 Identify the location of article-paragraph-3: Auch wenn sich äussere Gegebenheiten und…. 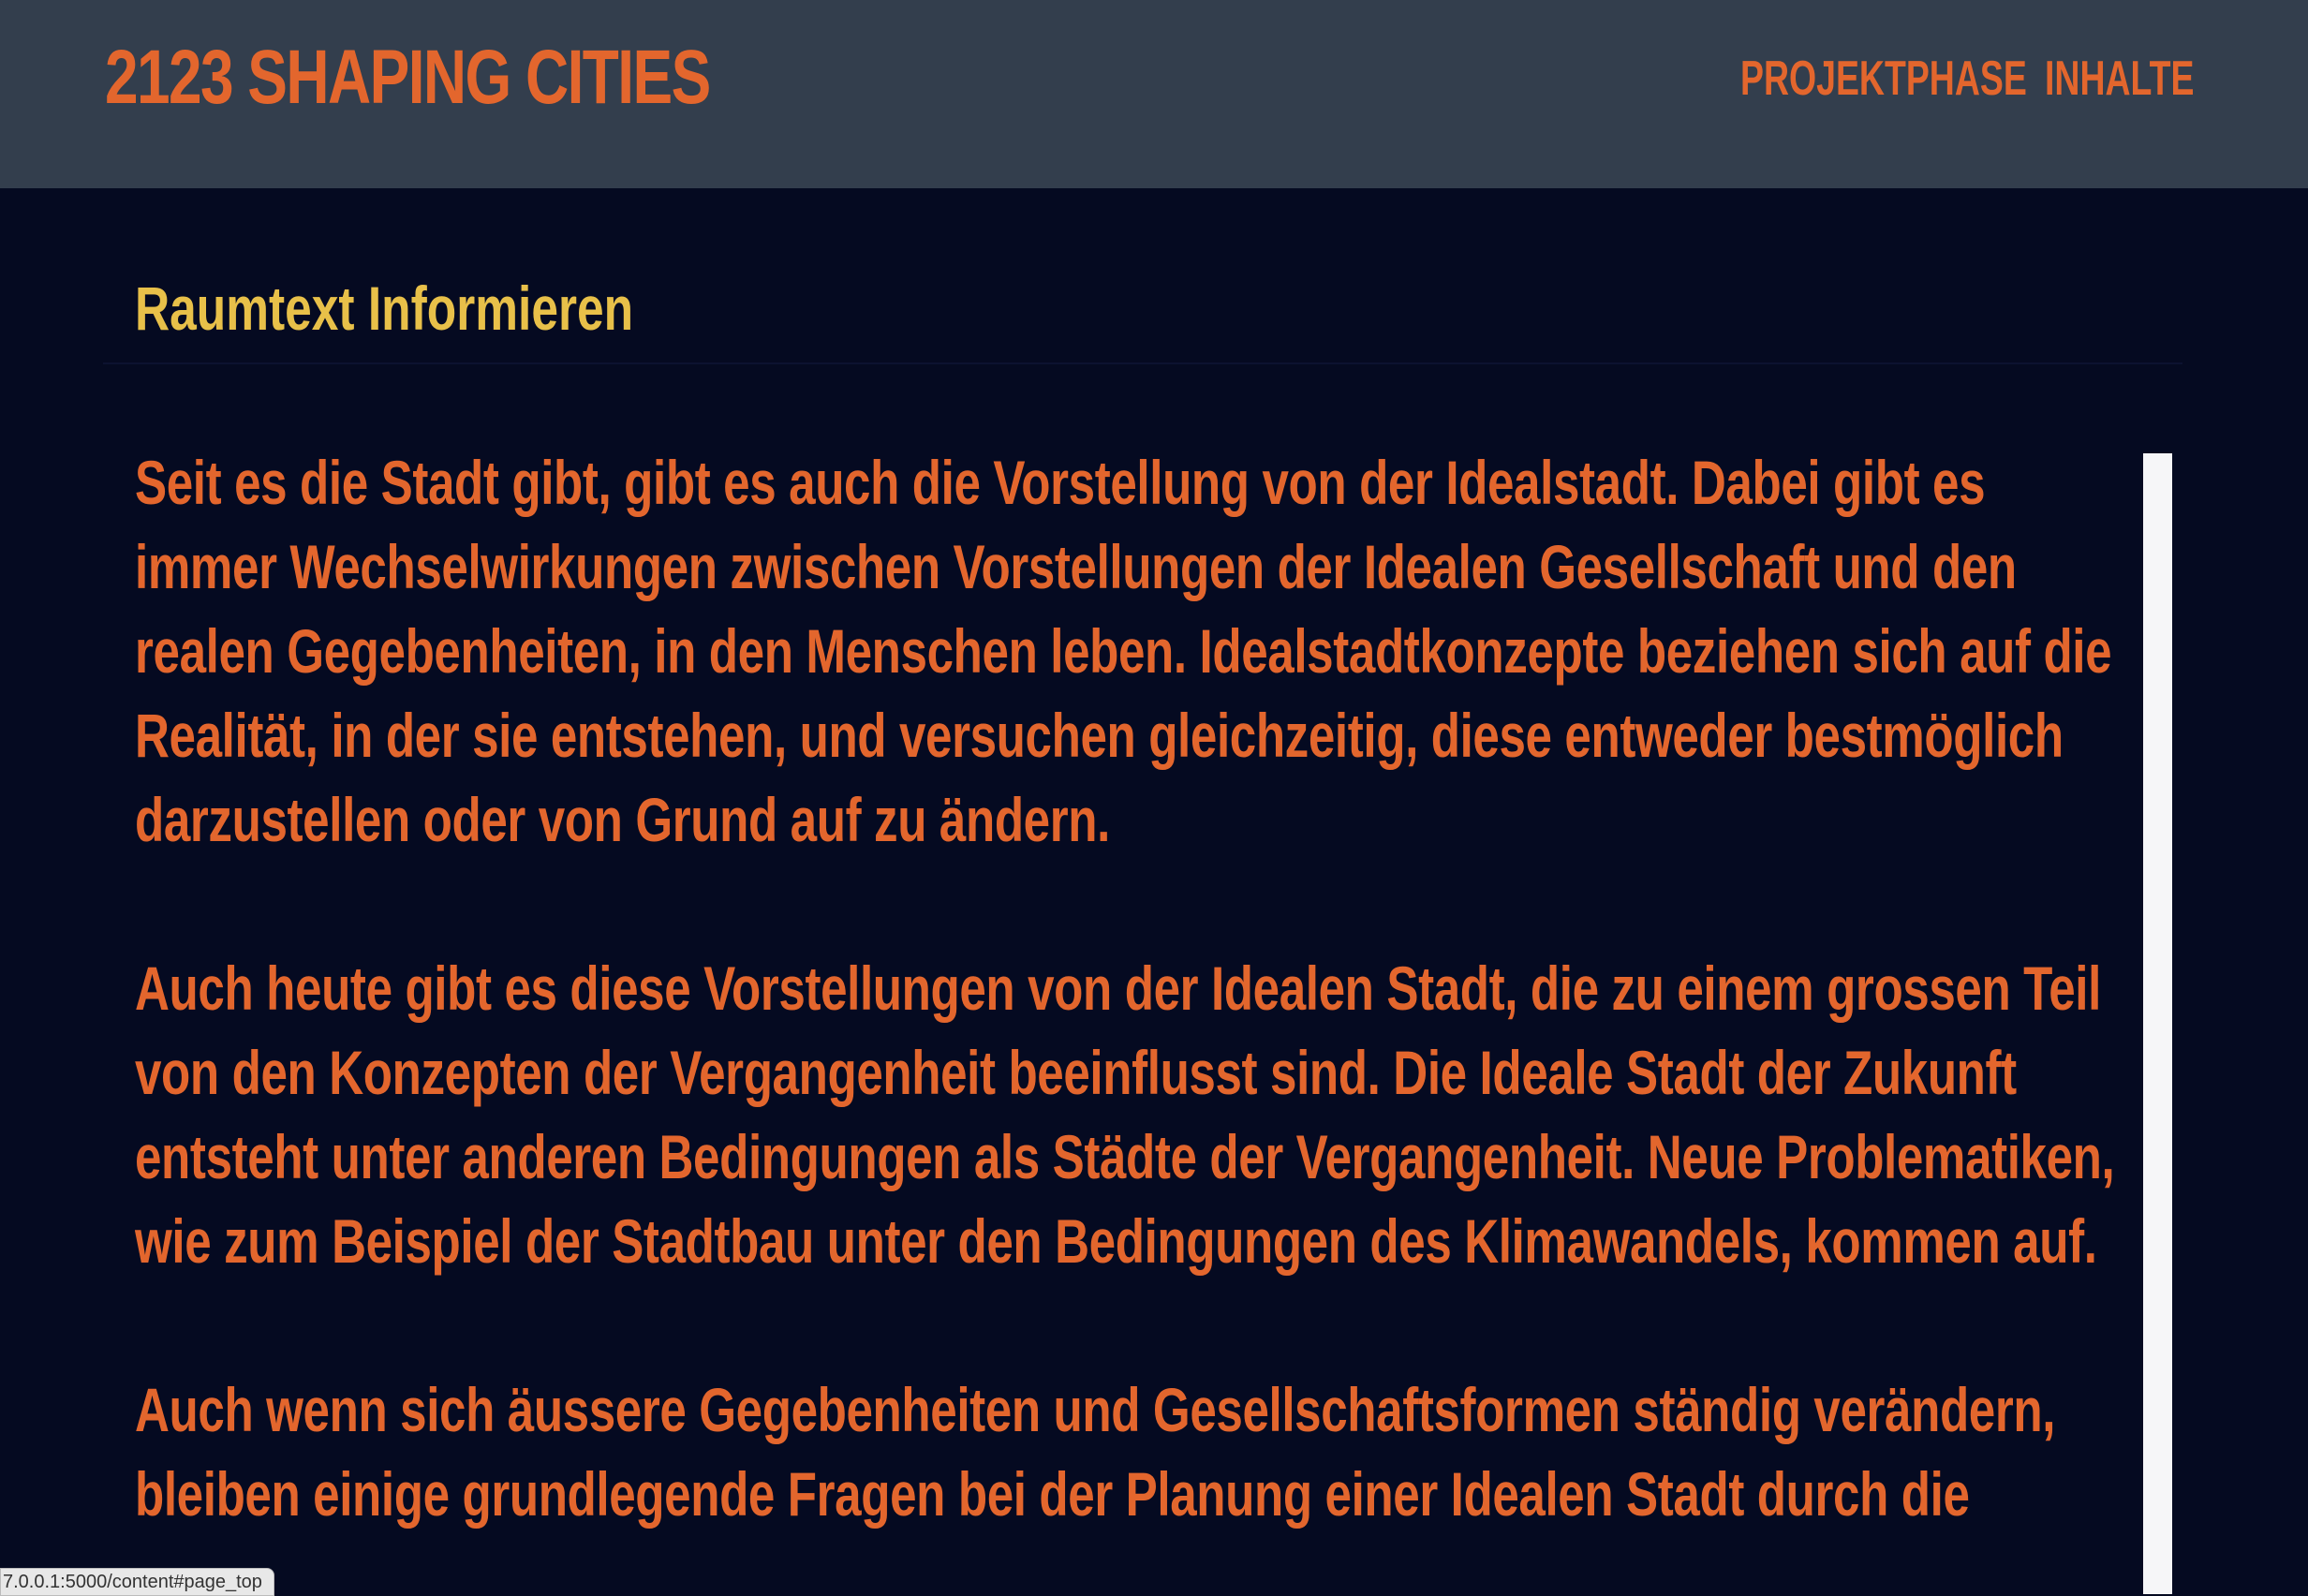
(1095, 1452).